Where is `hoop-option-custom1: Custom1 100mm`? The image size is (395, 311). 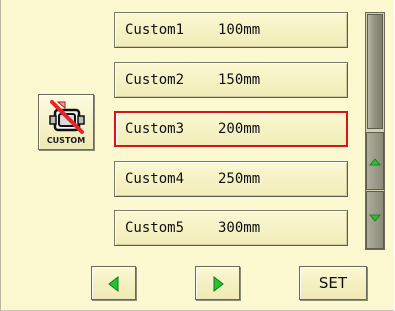 hoop-option-custom1: Custom1 100mm is located at coordinates (231, 30).